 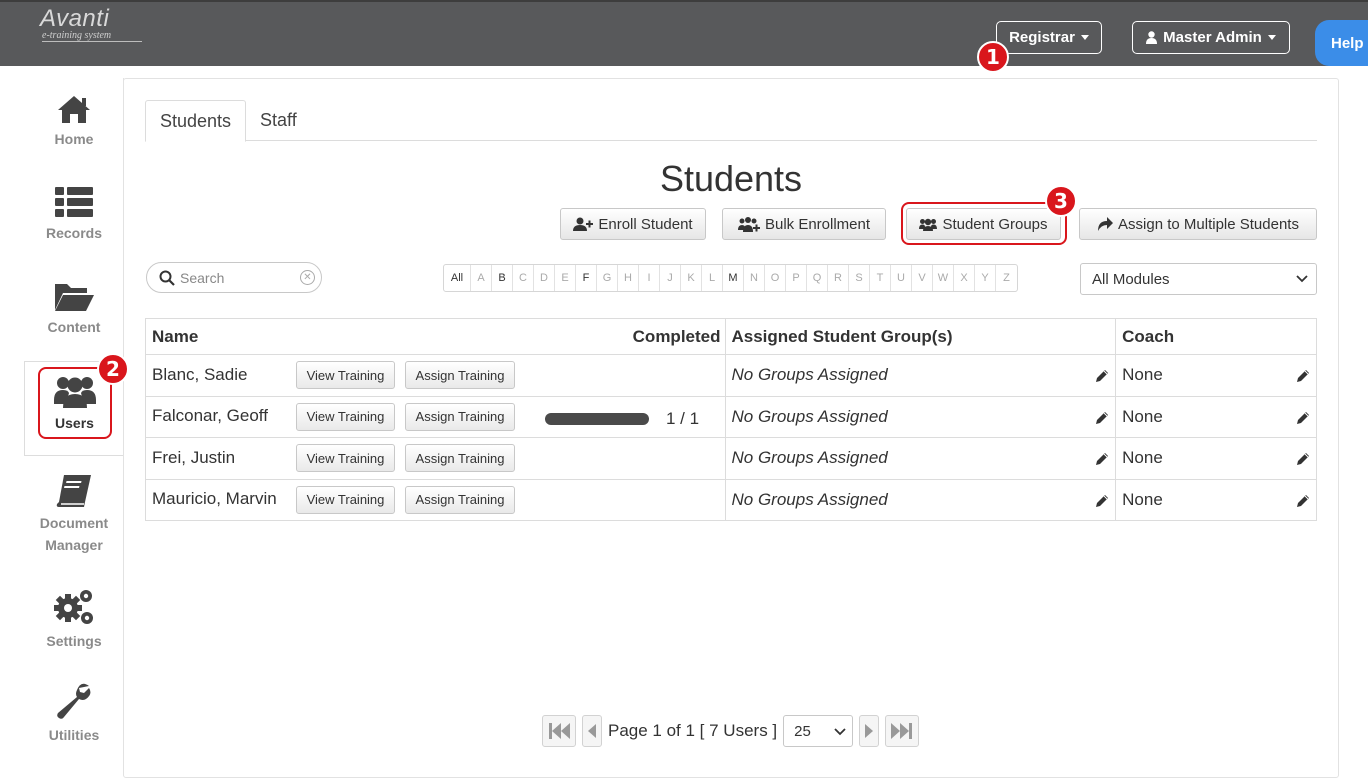 What do you see at coordinates (307, 277) in the screenshot?
I see `clear-icon: ✕` at bounding box center [307, 277].